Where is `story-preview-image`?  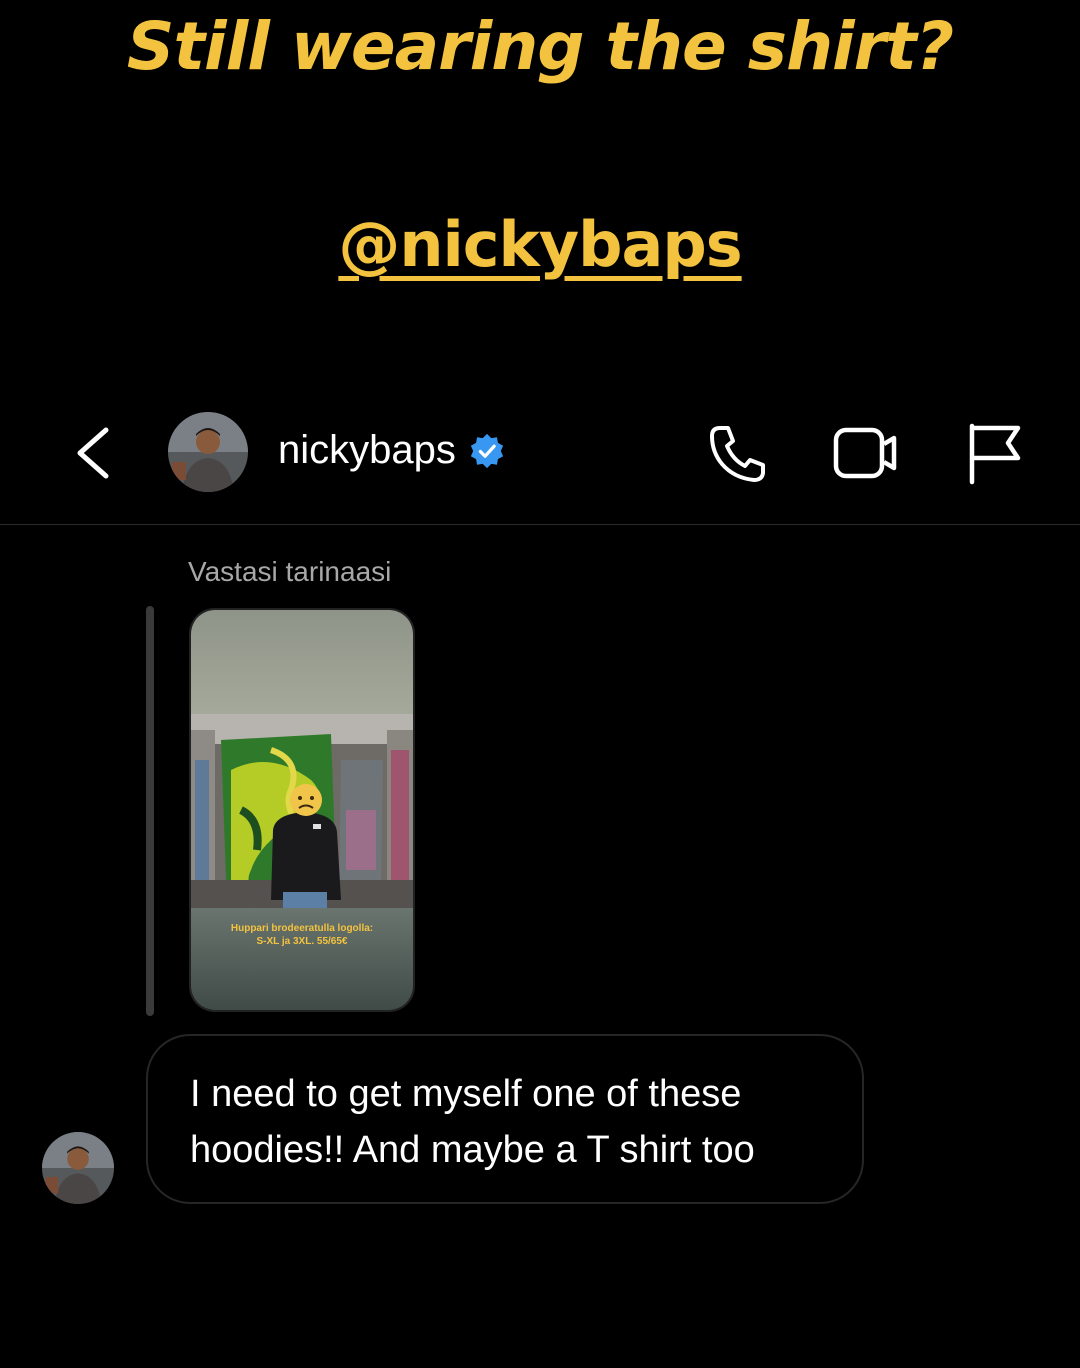
story-preview-image is located at coordinates (302, 810).